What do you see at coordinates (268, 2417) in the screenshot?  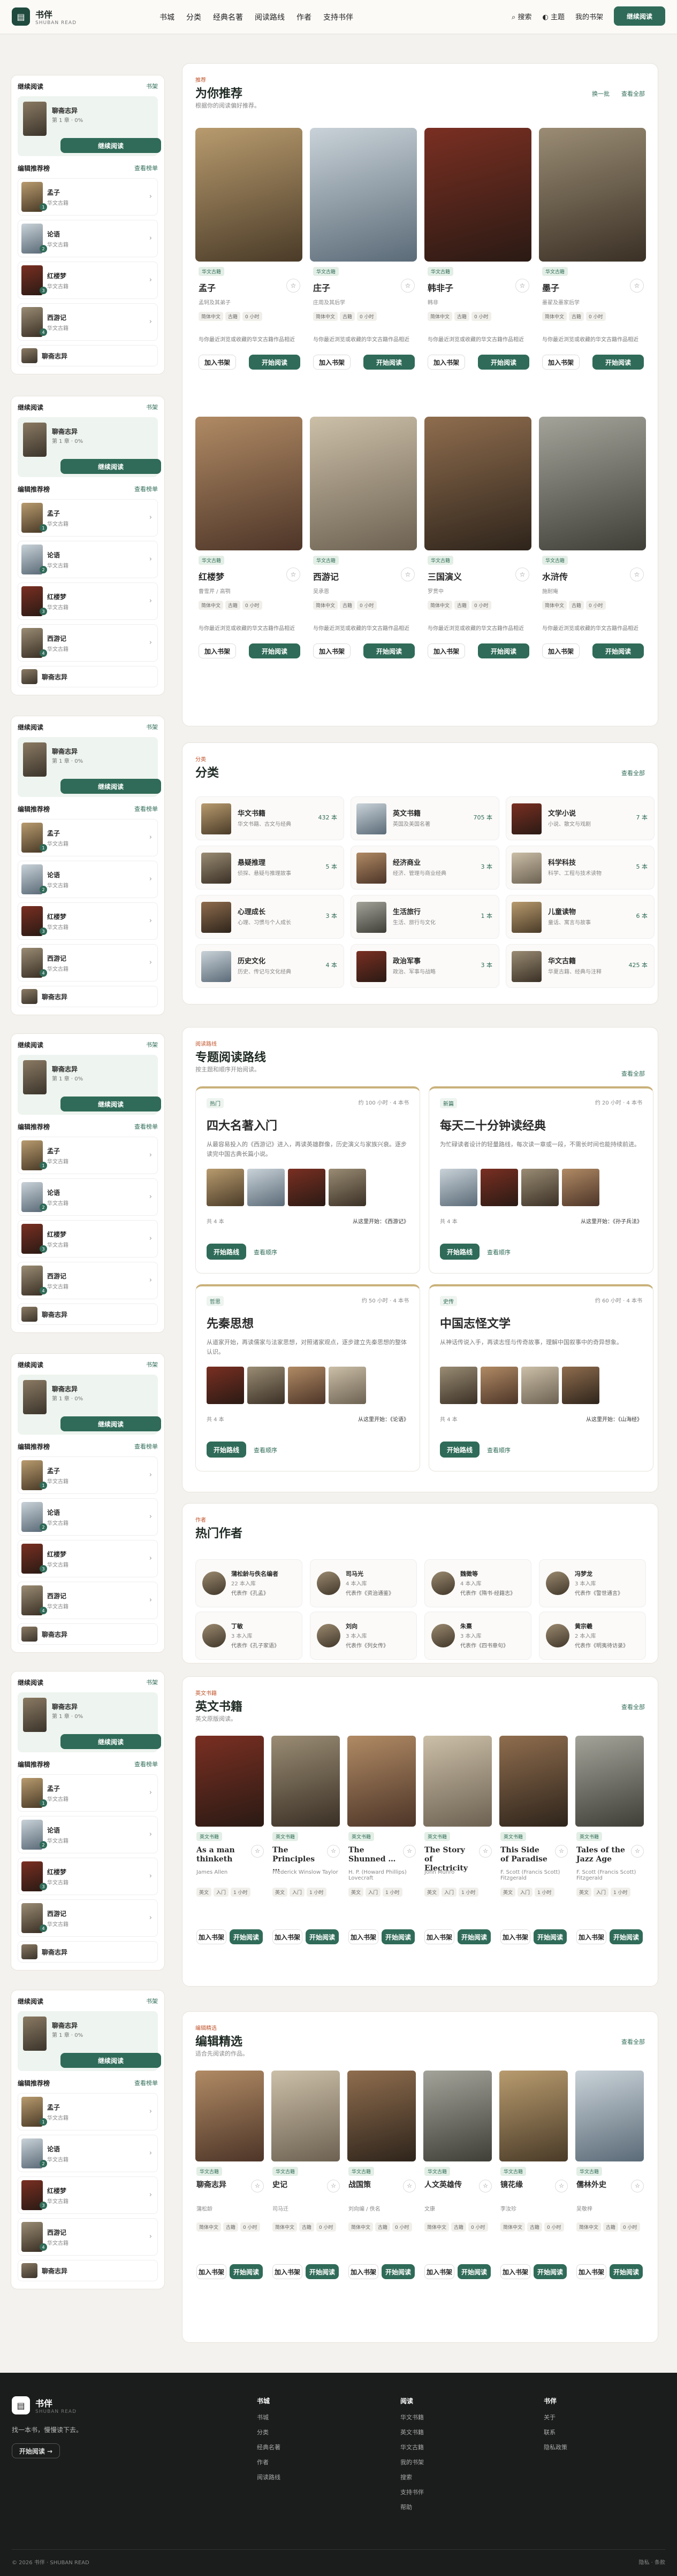 I see `footer-link: 书城` at bounding box center [268, 2417].